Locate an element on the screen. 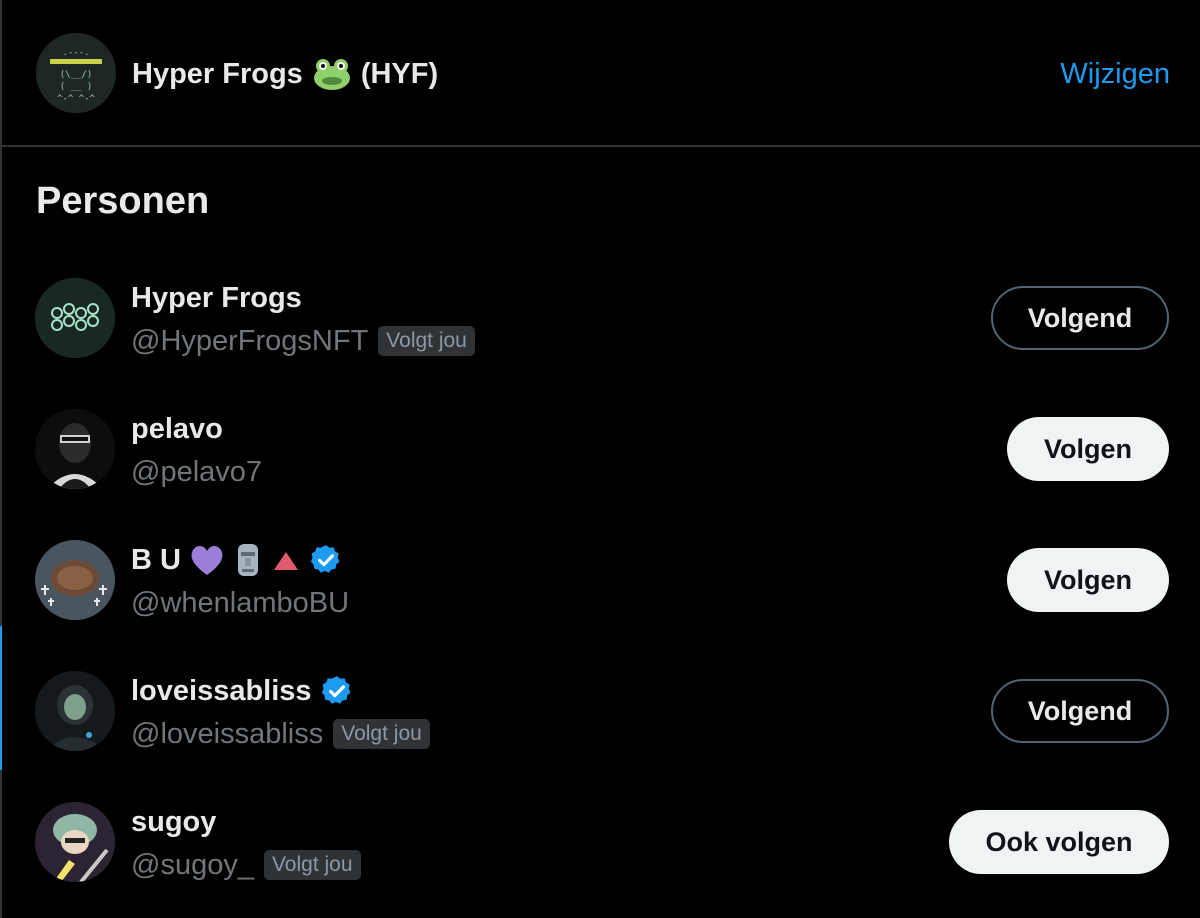 Image resolution: width=1200 pixels, height=918 pixels. frog-pattern-avatar-icon is located at coordinates (75, 318).